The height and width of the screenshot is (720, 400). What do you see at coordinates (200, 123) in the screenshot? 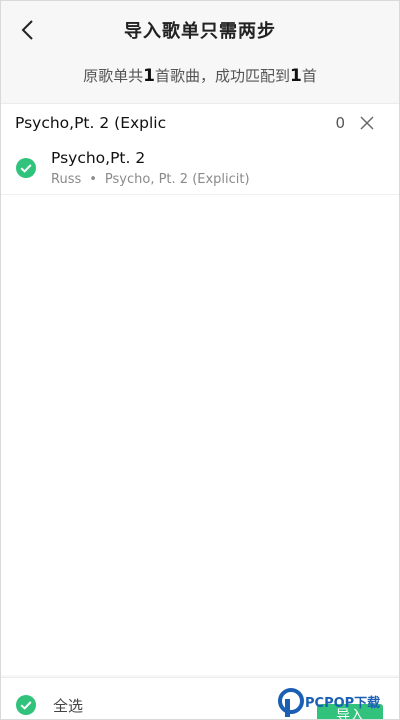
I see `search-row: Psycho,Pt. 2 (Explic 0` at bounding box center [200, 123].